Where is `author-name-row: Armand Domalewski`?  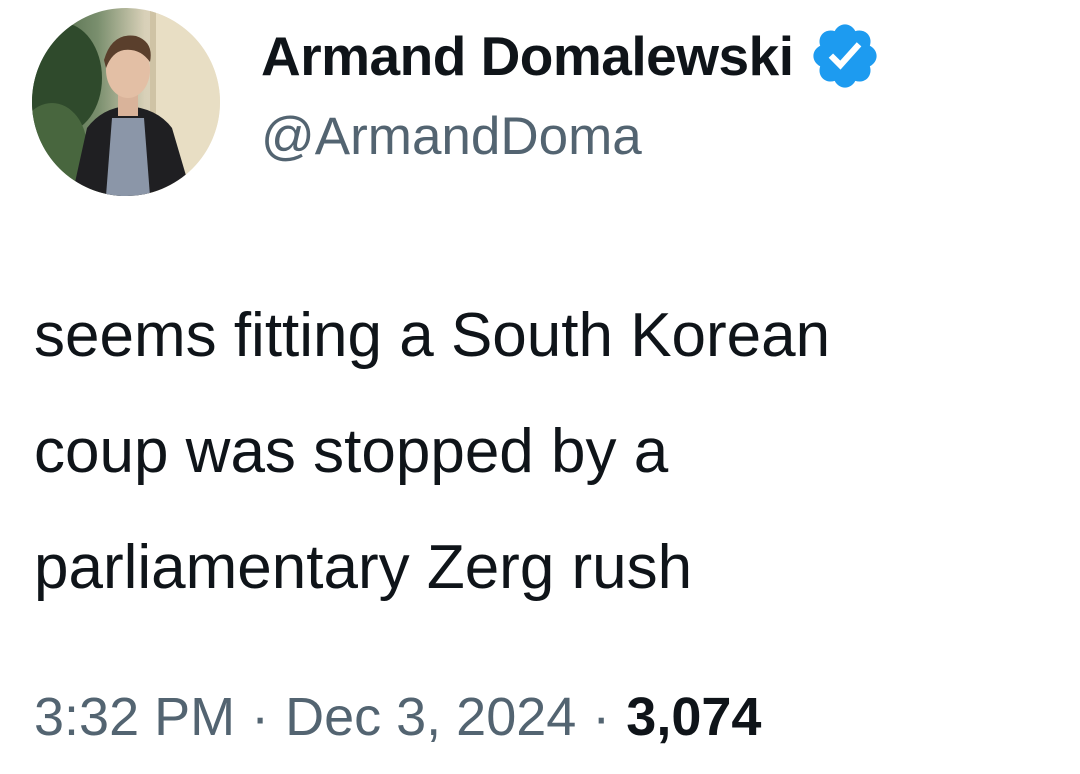 author-name-row: Armand Domalewski is located at coordinates (571, 56).